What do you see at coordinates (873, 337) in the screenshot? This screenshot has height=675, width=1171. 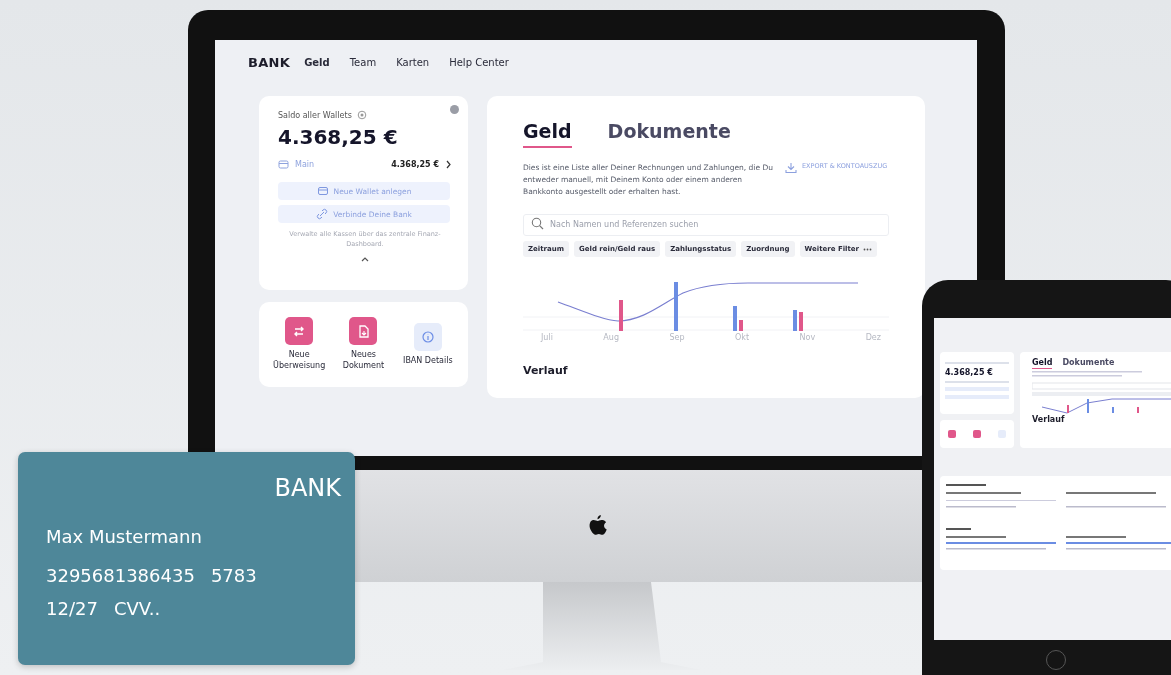 I see `axis-label: Dez` at bounding box center [873, 337].